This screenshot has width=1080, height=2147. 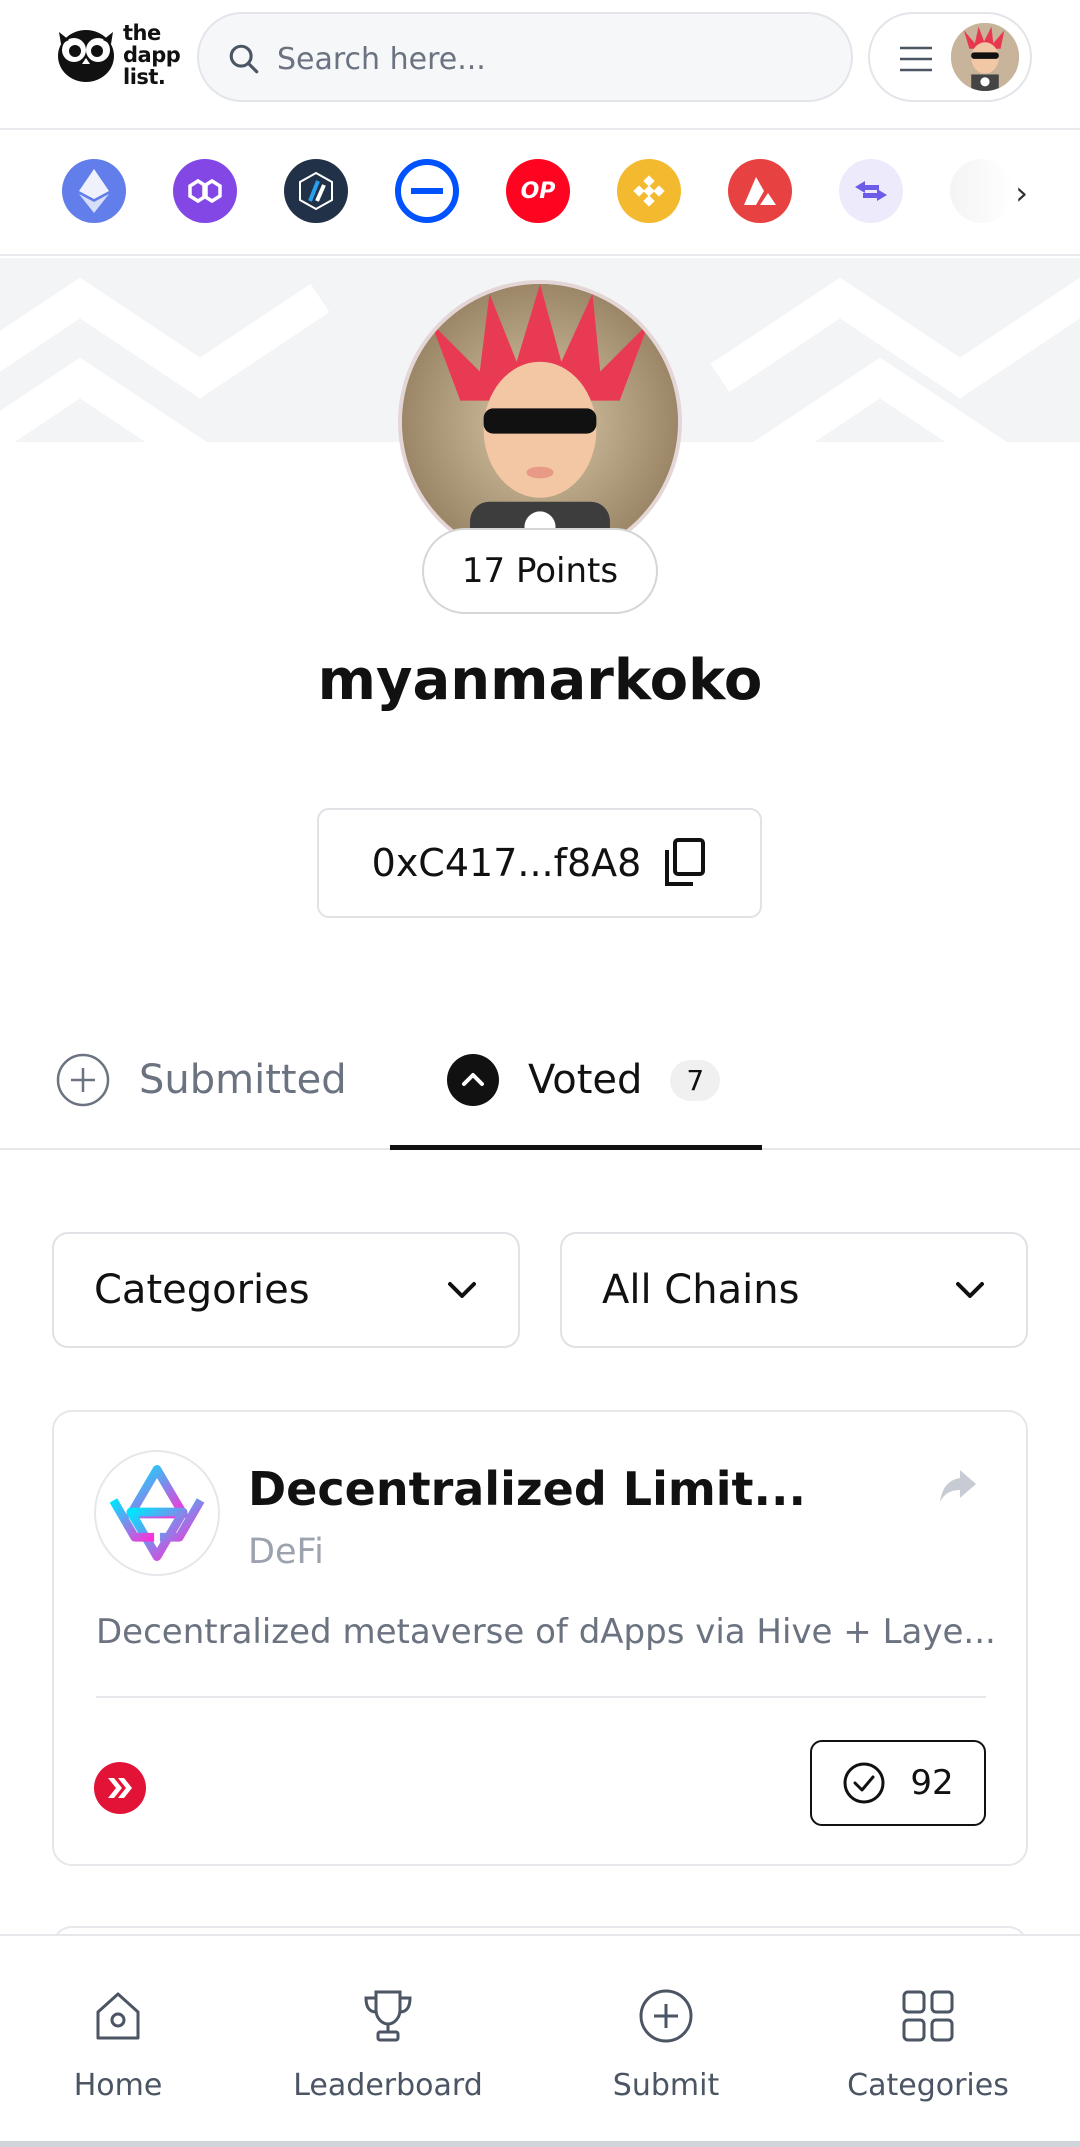 What do you see at coordinates (316, 191) in the screenshot?
I see `arbitrum-chain-icon` at bounding box center [316, 191].